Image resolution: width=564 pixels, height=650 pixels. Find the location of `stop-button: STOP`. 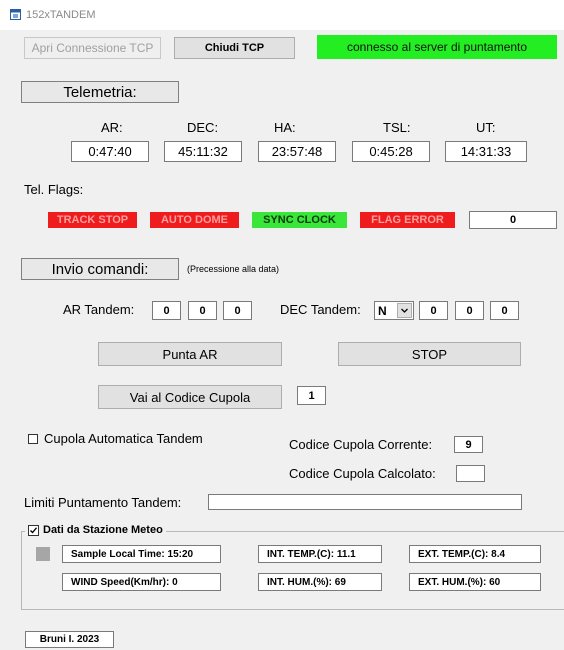

stop-button: STOP is located at coordinates (429, 354).